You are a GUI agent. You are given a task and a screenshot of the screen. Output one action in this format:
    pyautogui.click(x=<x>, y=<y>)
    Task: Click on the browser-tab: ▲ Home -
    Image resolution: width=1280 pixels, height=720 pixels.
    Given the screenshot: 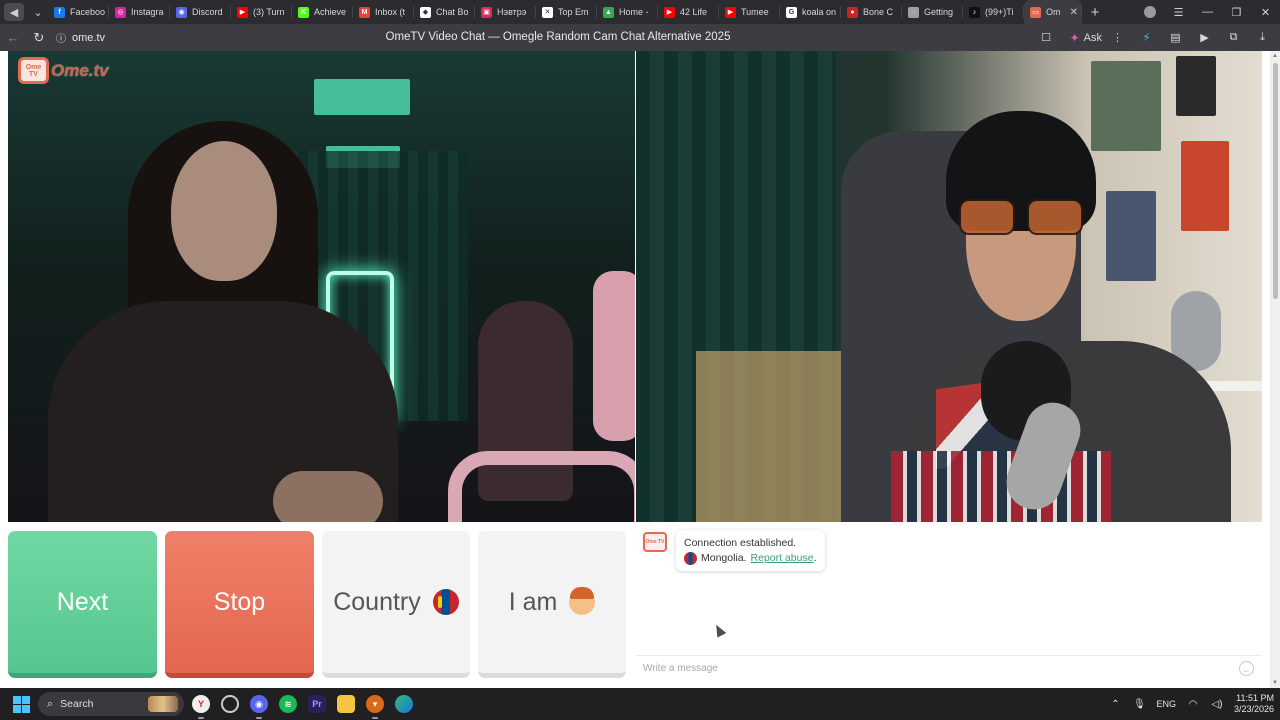 What is the action you would take?
    pyautogui.click(x=627, y=12)
    